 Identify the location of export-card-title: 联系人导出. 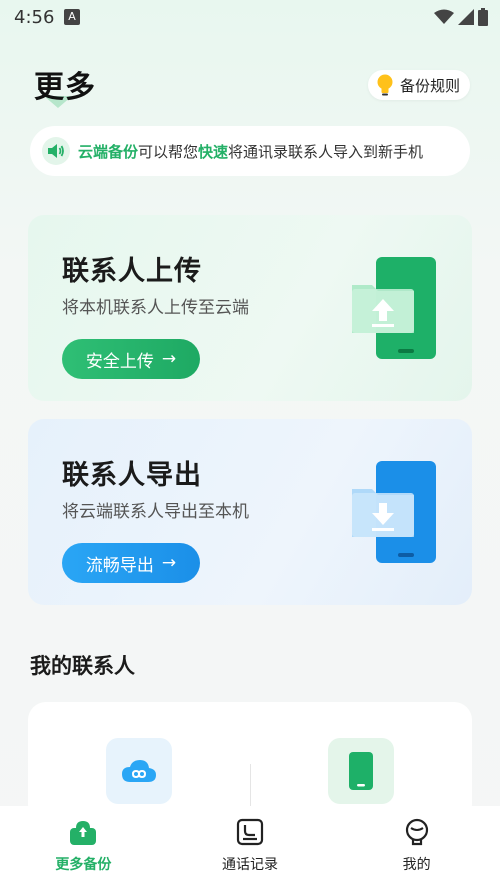
(132, 475).